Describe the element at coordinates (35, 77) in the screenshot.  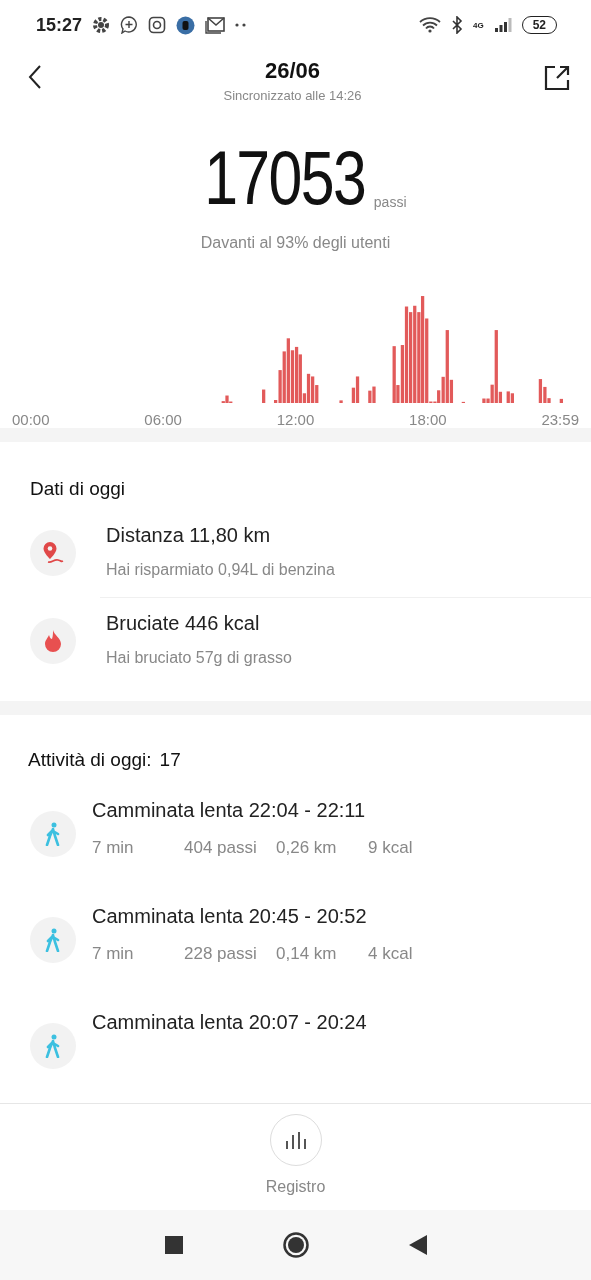
I see `back-button` at that location.